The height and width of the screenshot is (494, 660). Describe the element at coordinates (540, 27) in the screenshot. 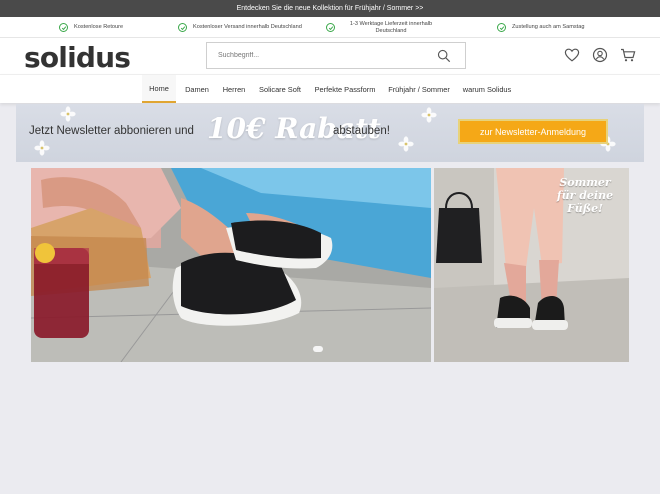

I see `usp-item: Zustellung auch am Samstag` at that location.